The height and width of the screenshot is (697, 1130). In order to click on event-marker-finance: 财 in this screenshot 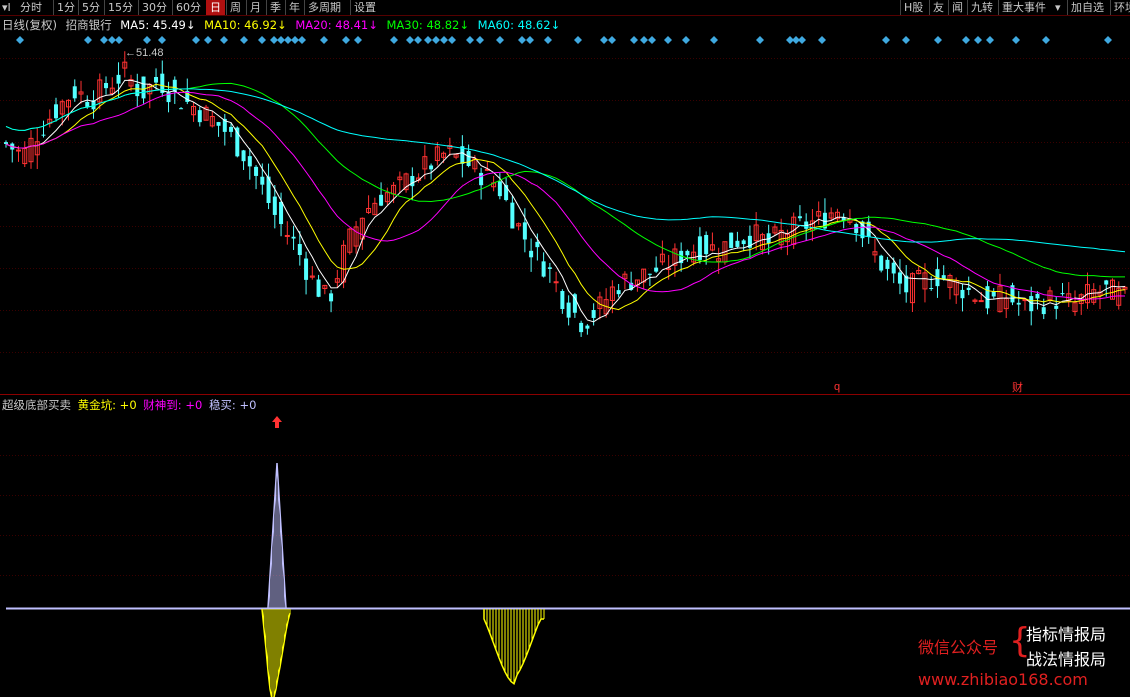, I will do `click(1017, 387)`.